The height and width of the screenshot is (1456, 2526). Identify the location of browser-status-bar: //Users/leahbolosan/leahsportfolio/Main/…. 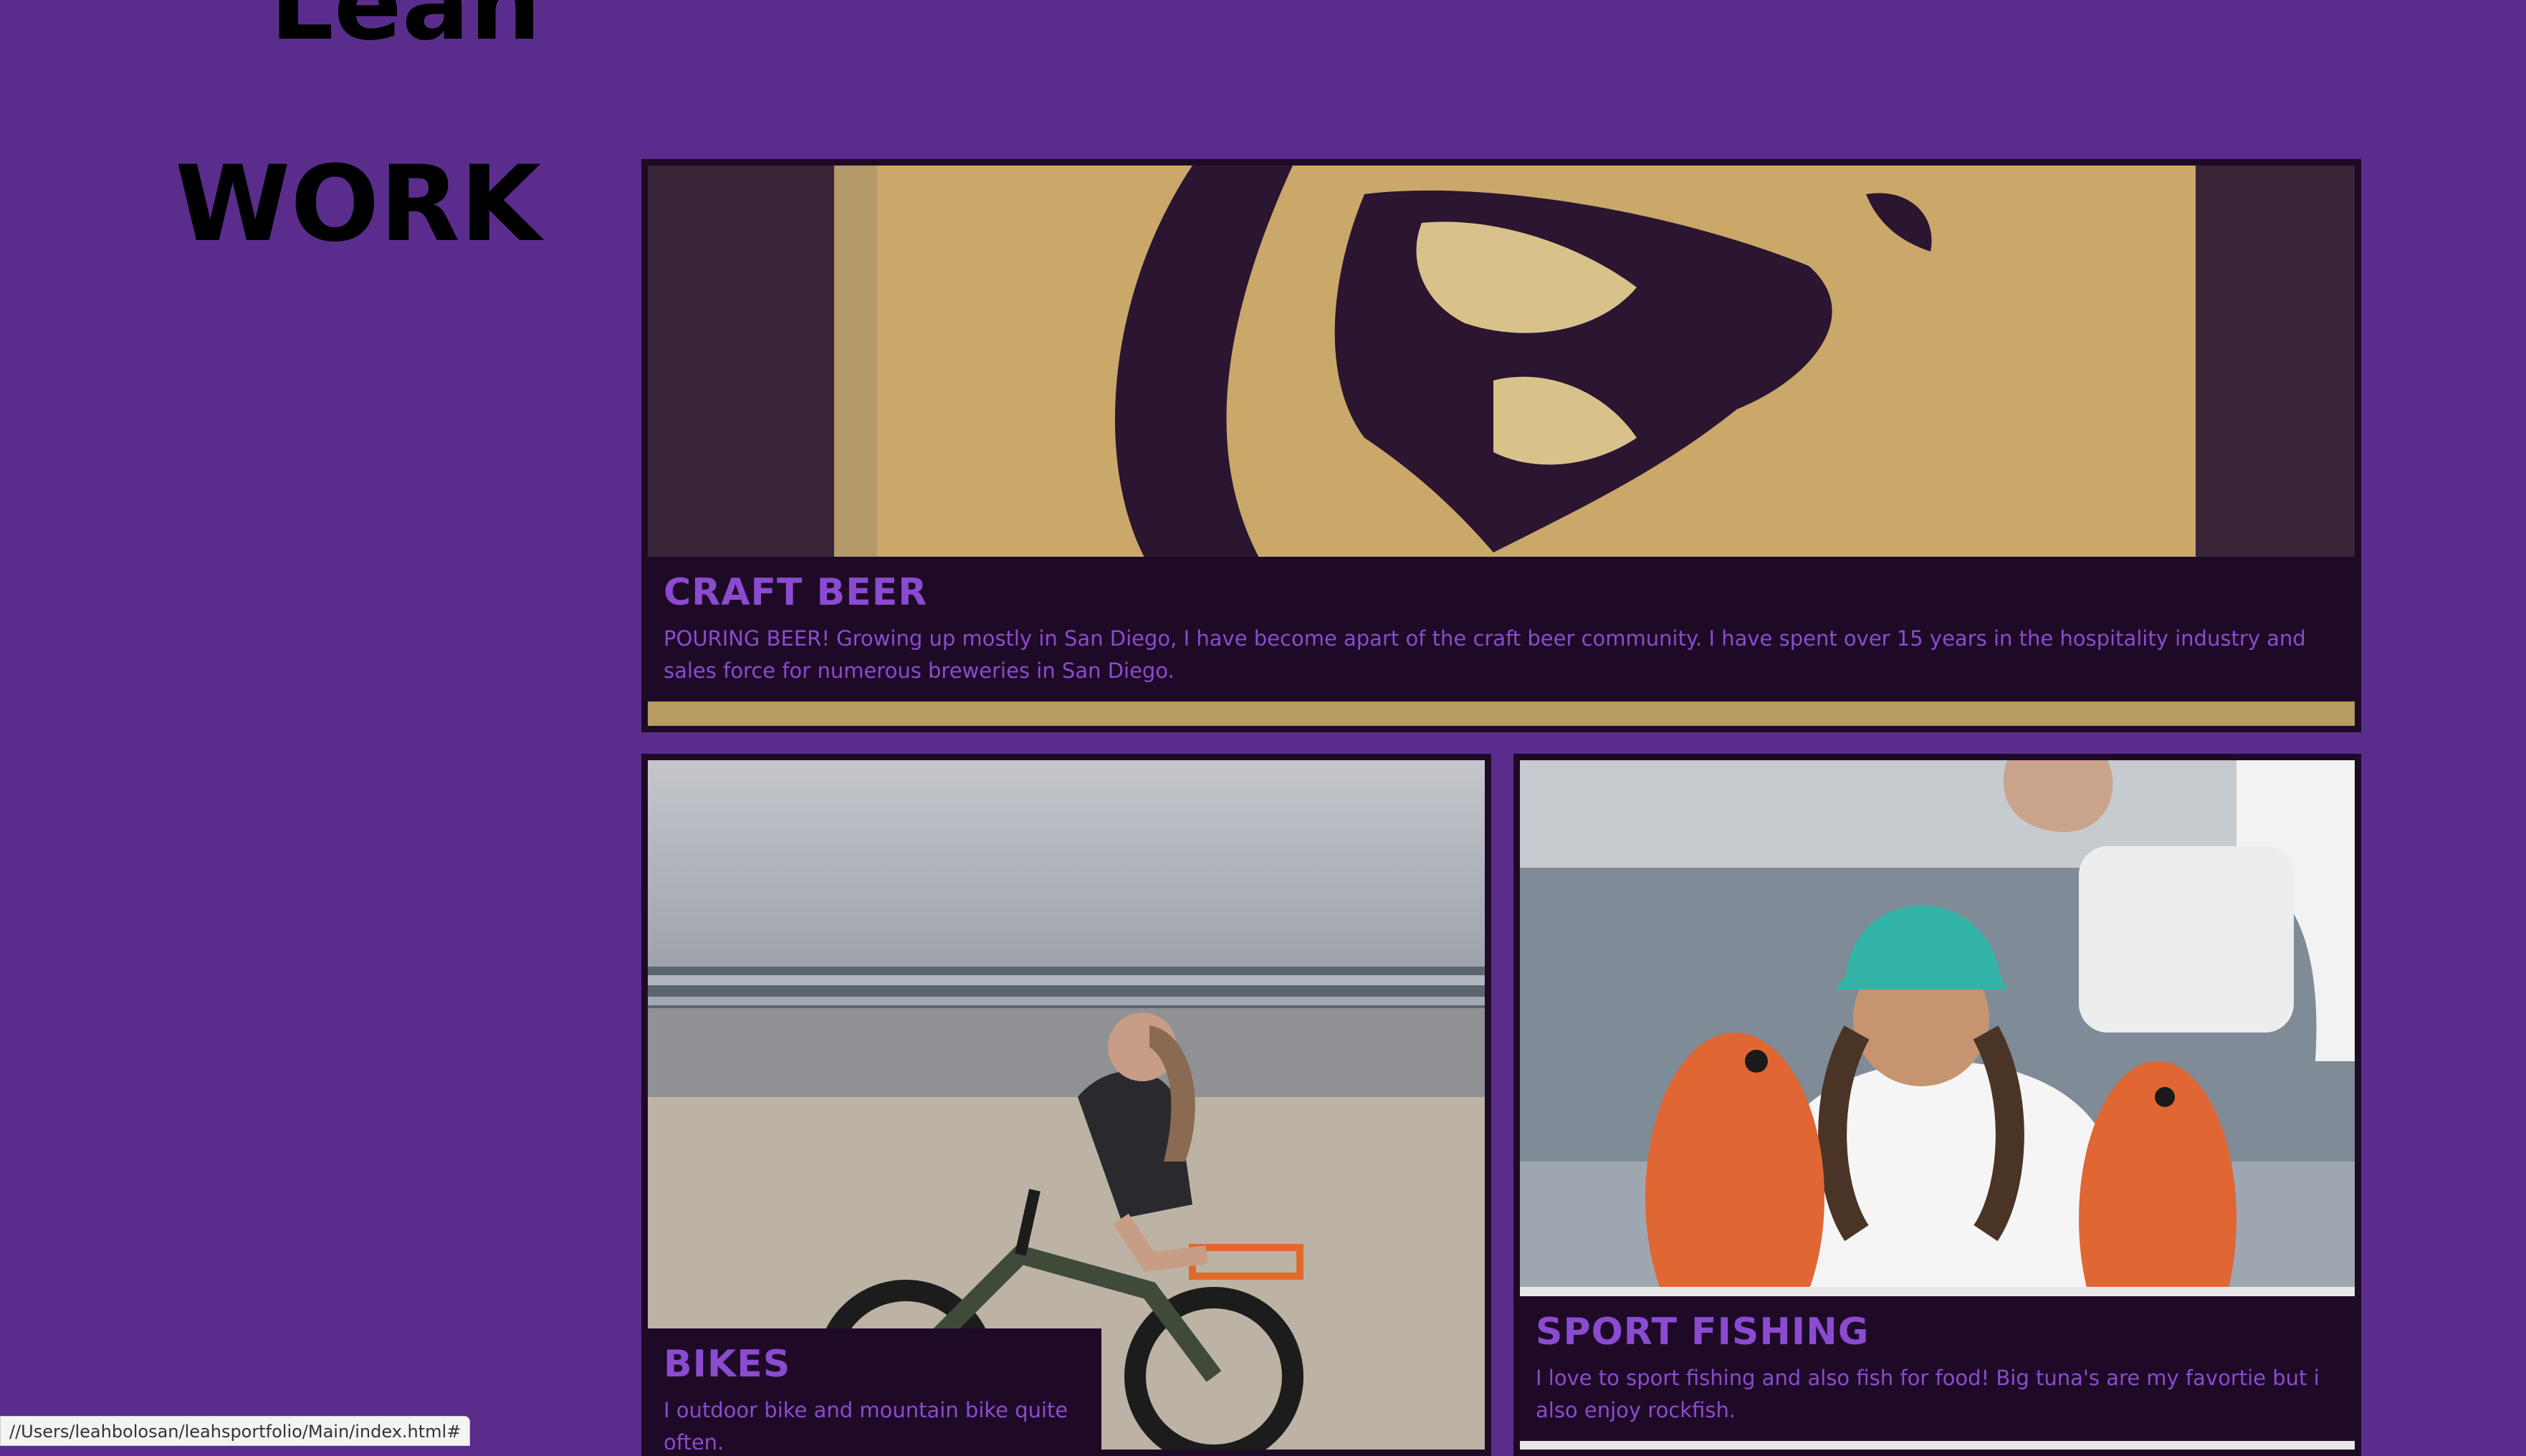
(235, 1431).